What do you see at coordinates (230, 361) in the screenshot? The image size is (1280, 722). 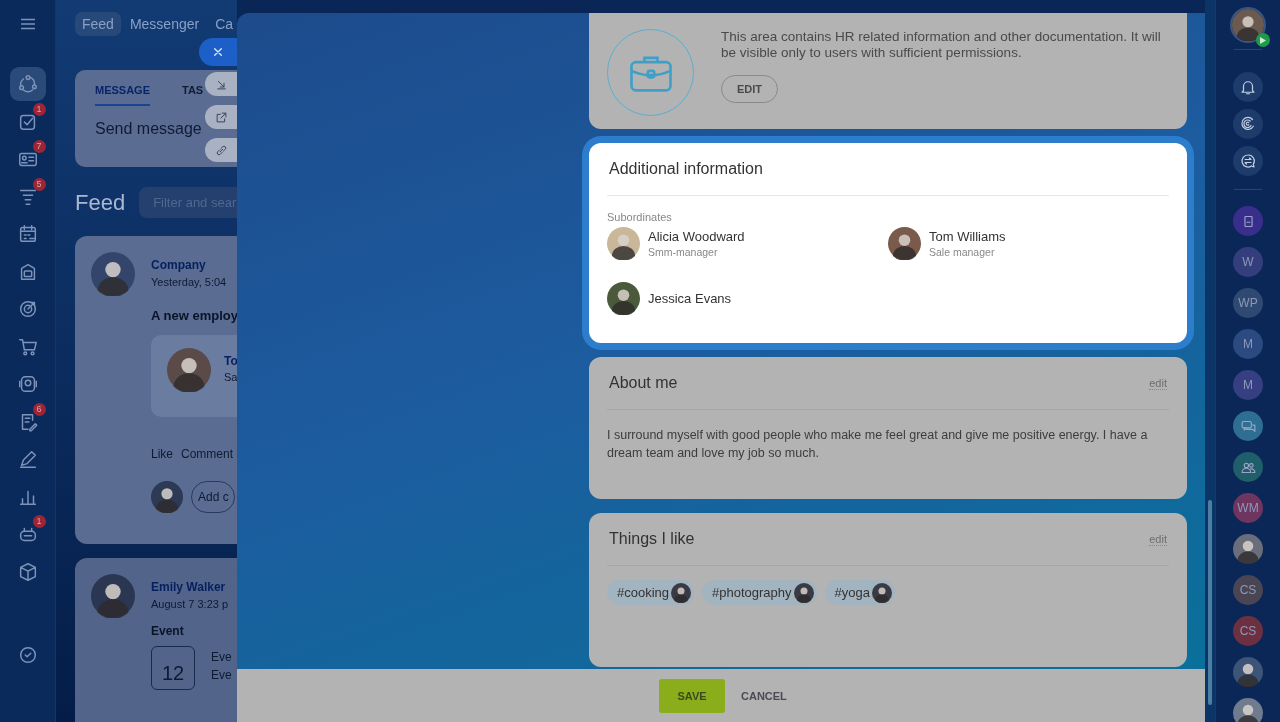 I see `employee-name: To` at bounding box center [230, 361].